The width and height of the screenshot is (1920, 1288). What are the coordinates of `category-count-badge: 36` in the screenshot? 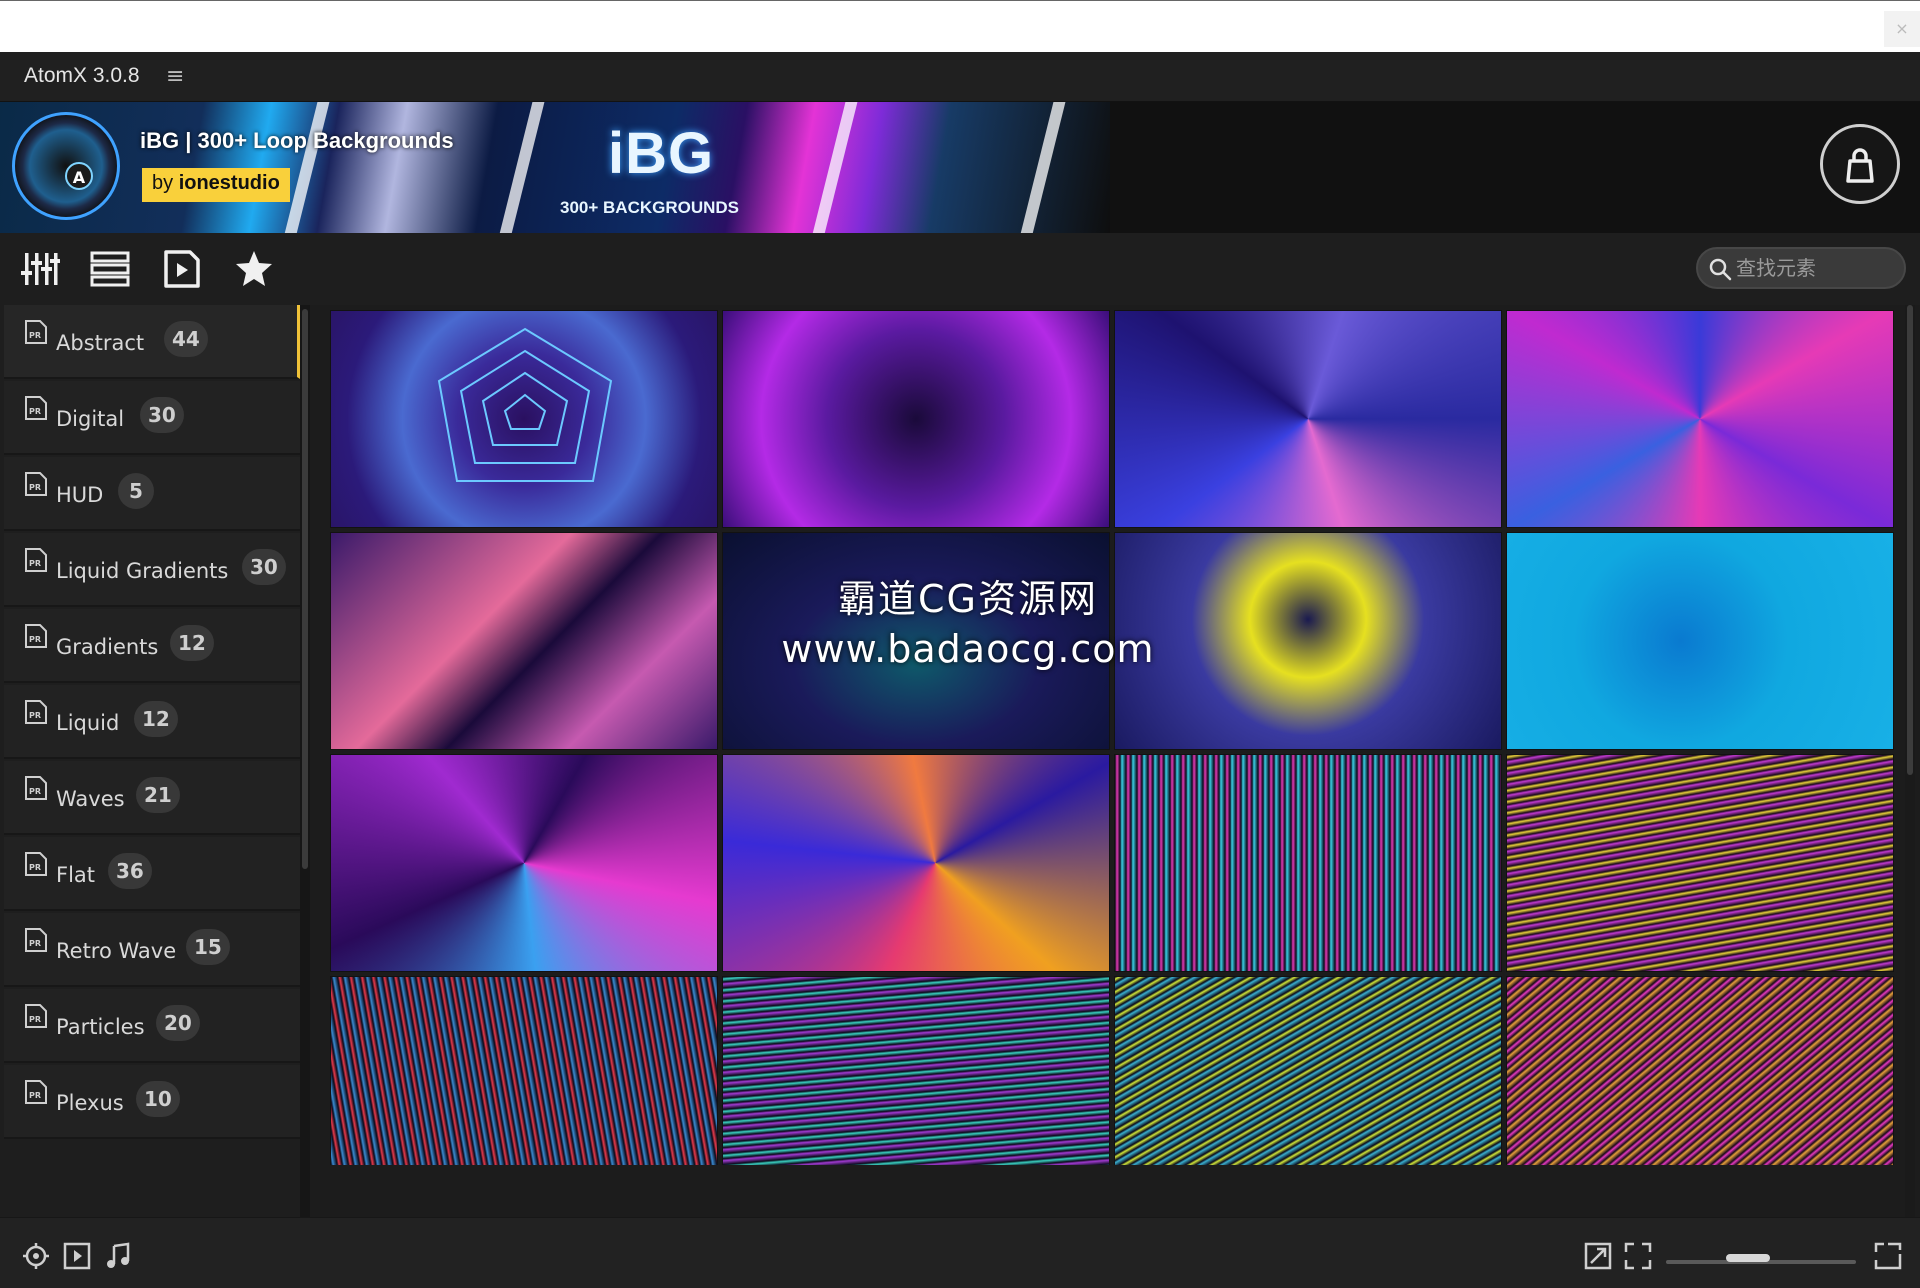 It's located at (130, 871).